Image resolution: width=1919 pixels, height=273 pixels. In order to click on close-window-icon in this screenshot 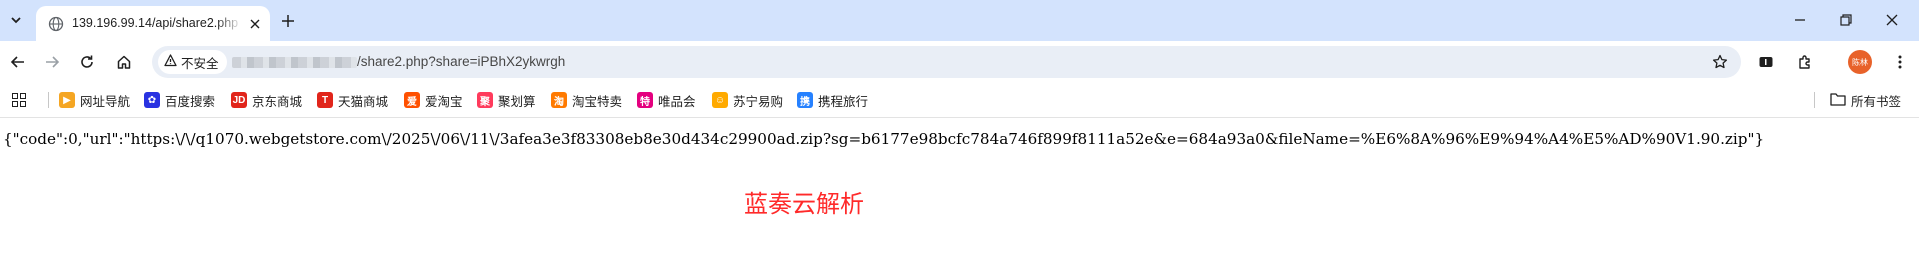, I will do `click(1892, 20)`.